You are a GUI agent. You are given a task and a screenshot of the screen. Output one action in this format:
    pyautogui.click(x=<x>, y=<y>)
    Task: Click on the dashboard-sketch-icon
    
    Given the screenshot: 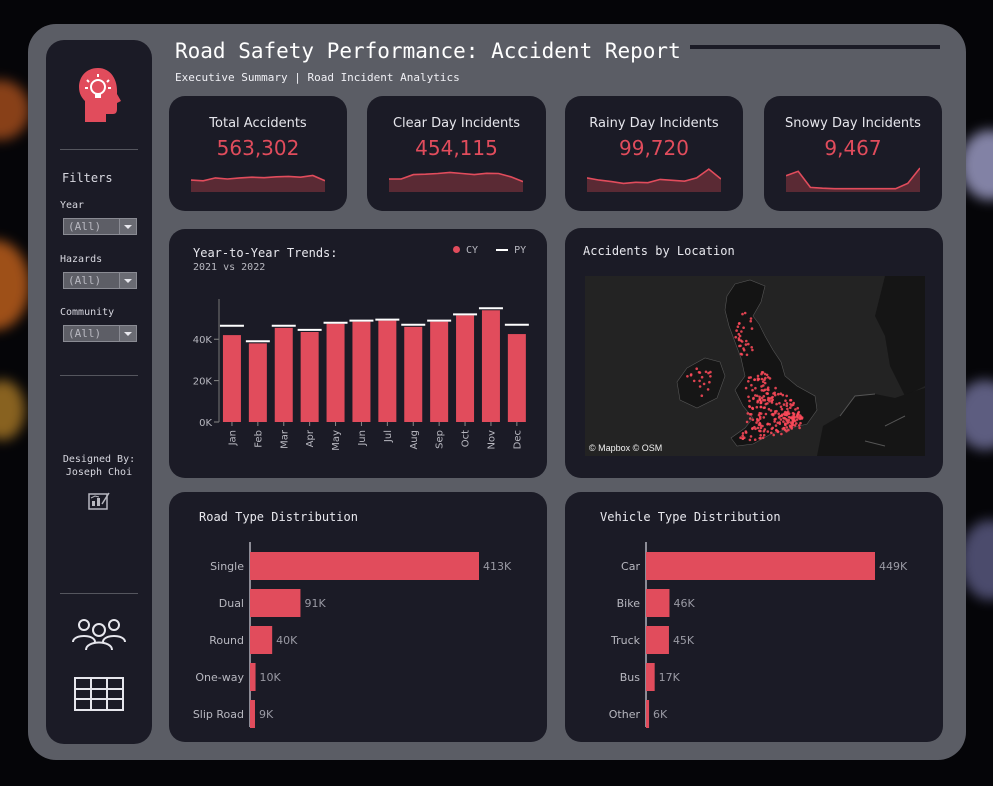 What is the action you would take?
    pyautogui.click(x=99, y=501)
    